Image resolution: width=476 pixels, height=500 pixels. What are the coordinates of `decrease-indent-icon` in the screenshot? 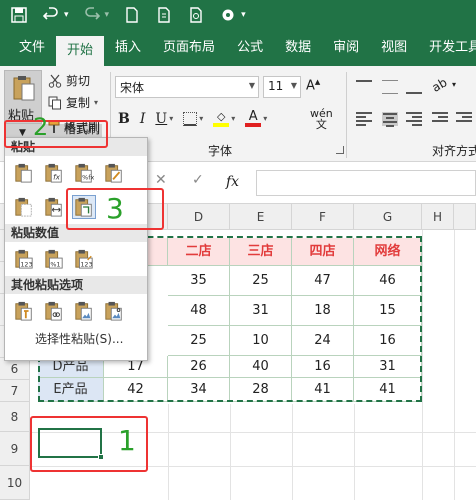 It's located at (440, 119).